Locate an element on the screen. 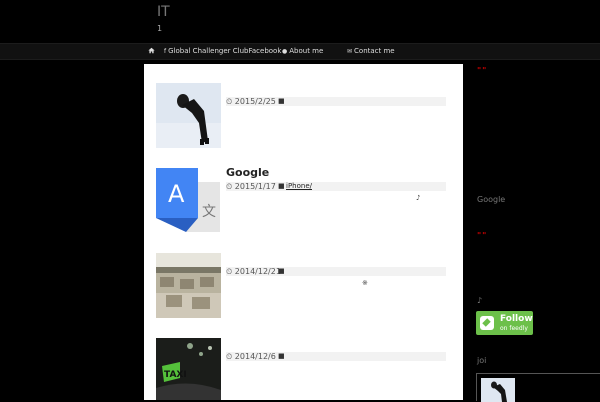  post-thumbnail: A 文 is located at coordinates (188, 200).